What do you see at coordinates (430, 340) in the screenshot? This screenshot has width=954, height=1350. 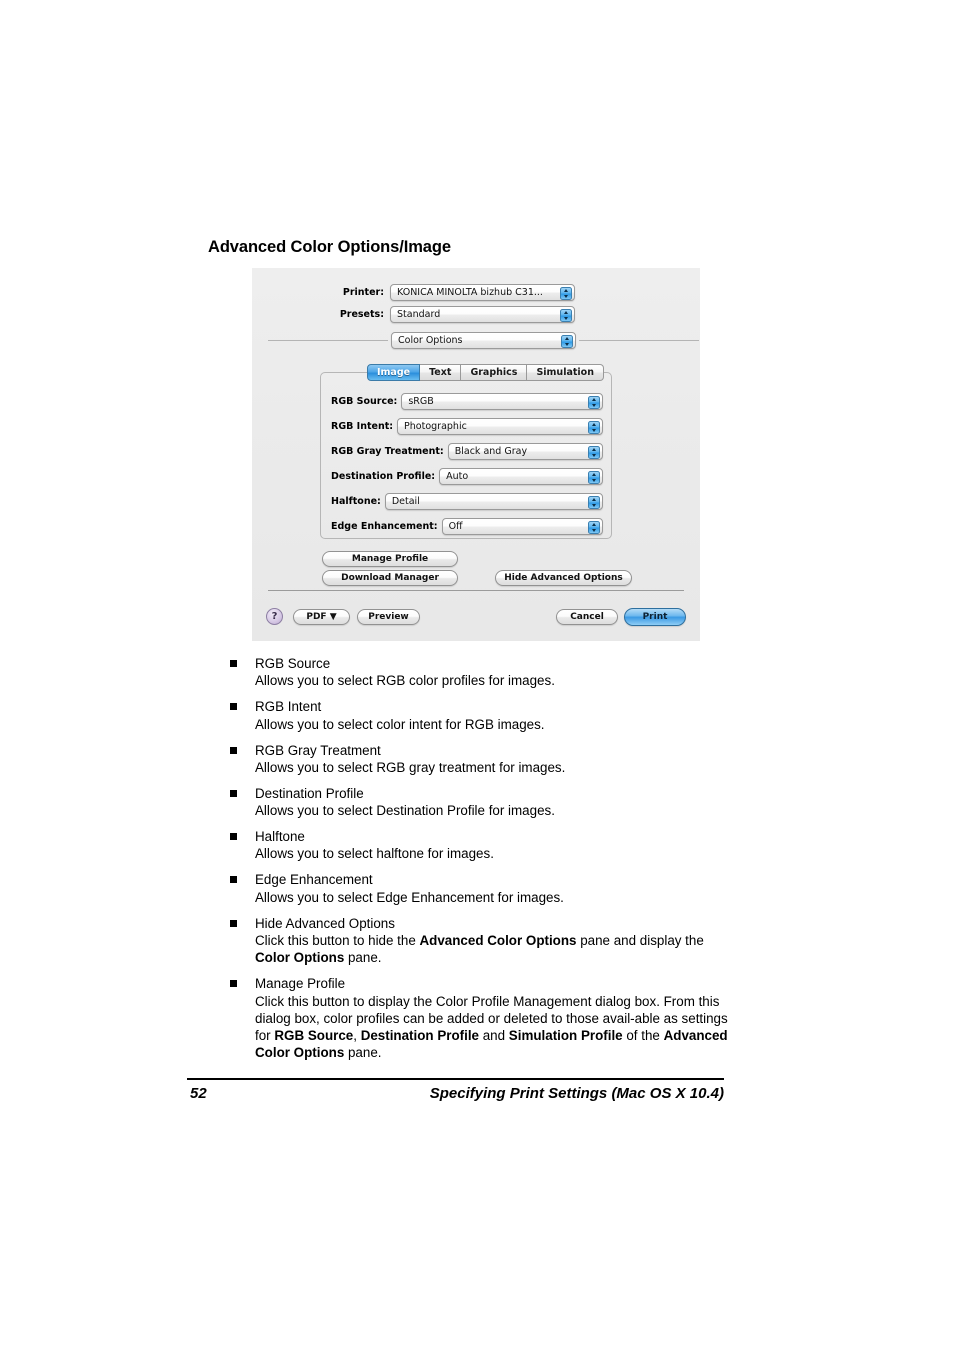 I see `pane-popup-value: Color Options` at bounding box center [430, 340].